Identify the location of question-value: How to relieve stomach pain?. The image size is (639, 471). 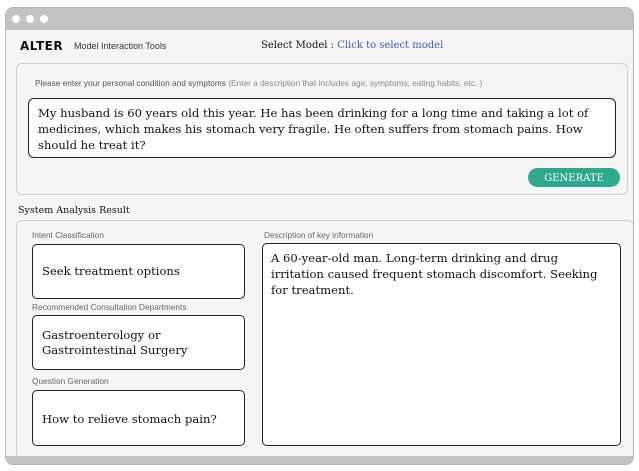
(138, 418).